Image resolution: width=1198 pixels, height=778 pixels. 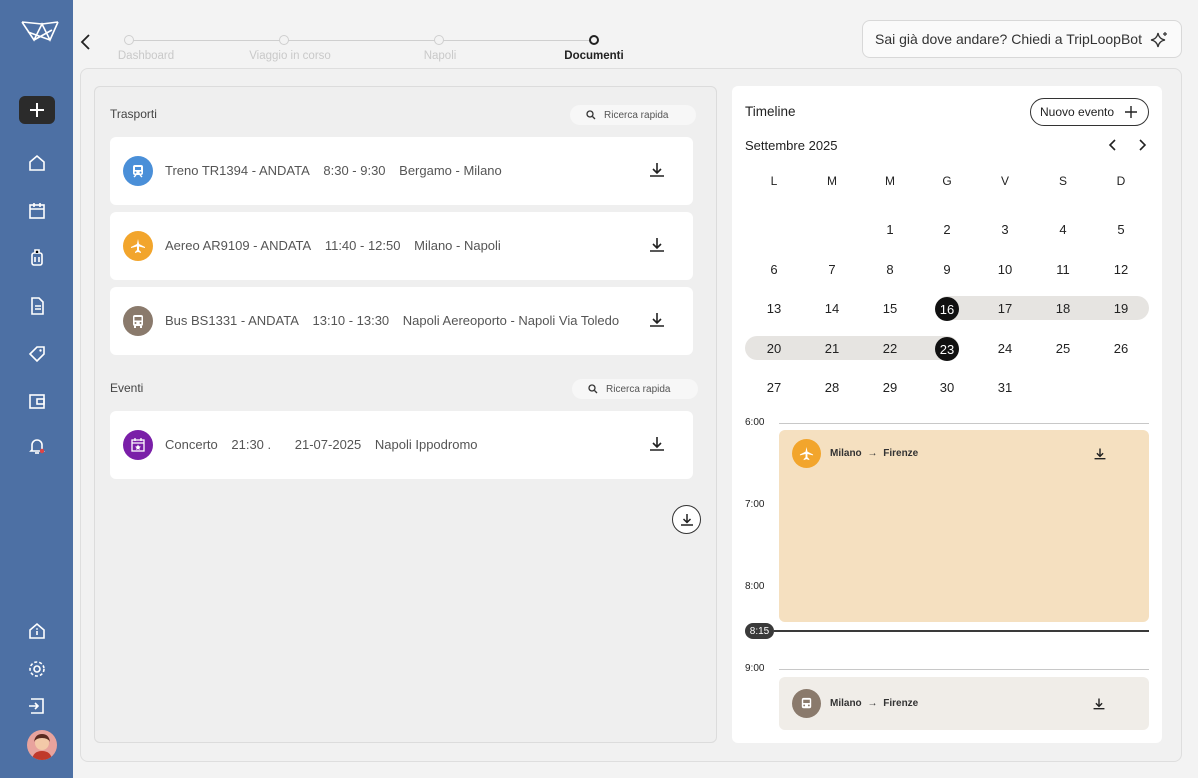 What do you see at coordinates (832, 387) in the screenshot?
I see `calendar-day: 28` at bounding box center [832, 387].